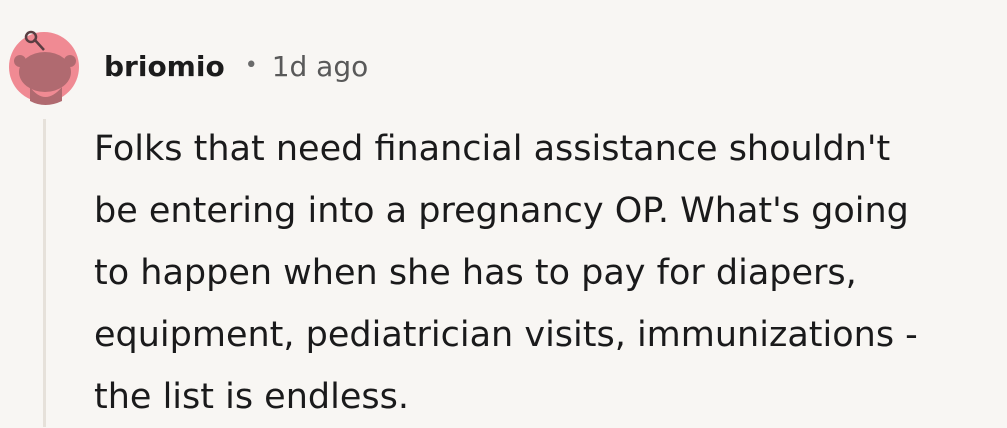 Image resolution: width=1007 pixels, height=428 pixels. Describe the element at coordinates (44, 273) in the screenshot. I see `thread-collapse-line` at that location.